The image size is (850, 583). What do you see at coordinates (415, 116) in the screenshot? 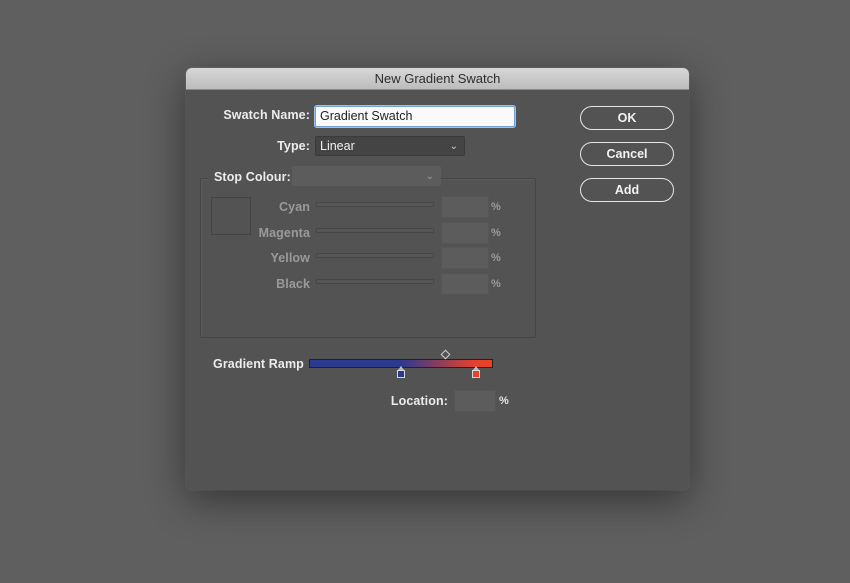
I see `swatch-name-input` at bounding box center [415, 116].